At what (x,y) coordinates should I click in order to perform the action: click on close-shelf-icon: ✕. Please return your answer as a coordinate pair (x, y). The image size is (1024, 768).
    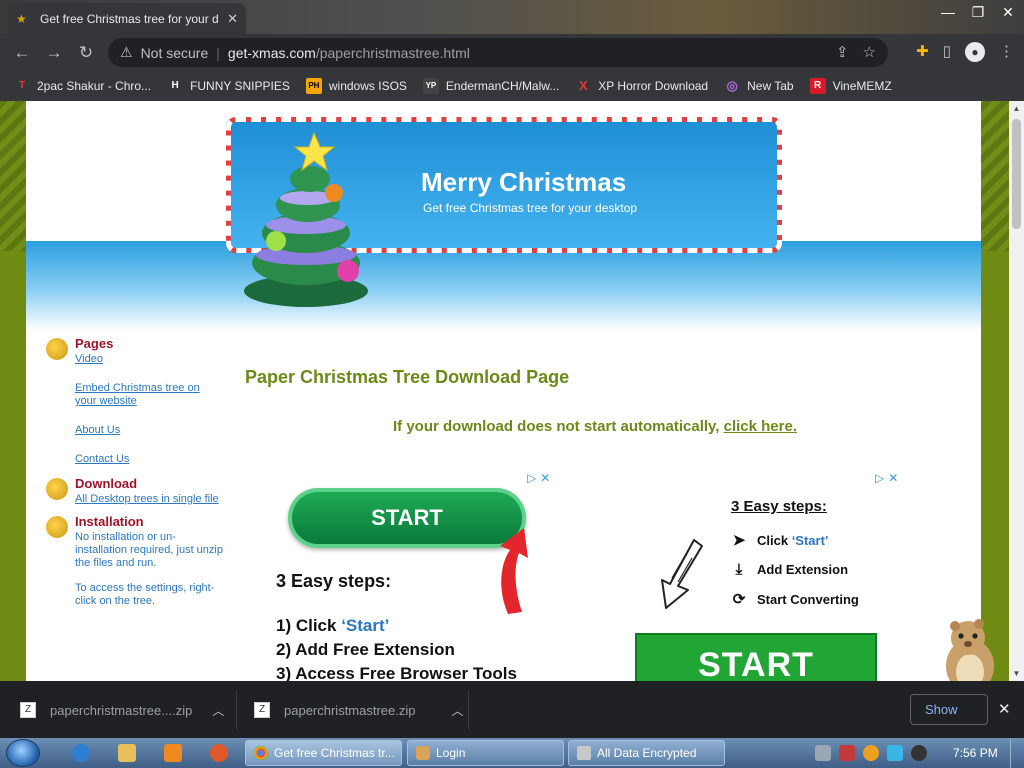
    Looking at the image, I should click on (1004, 709).